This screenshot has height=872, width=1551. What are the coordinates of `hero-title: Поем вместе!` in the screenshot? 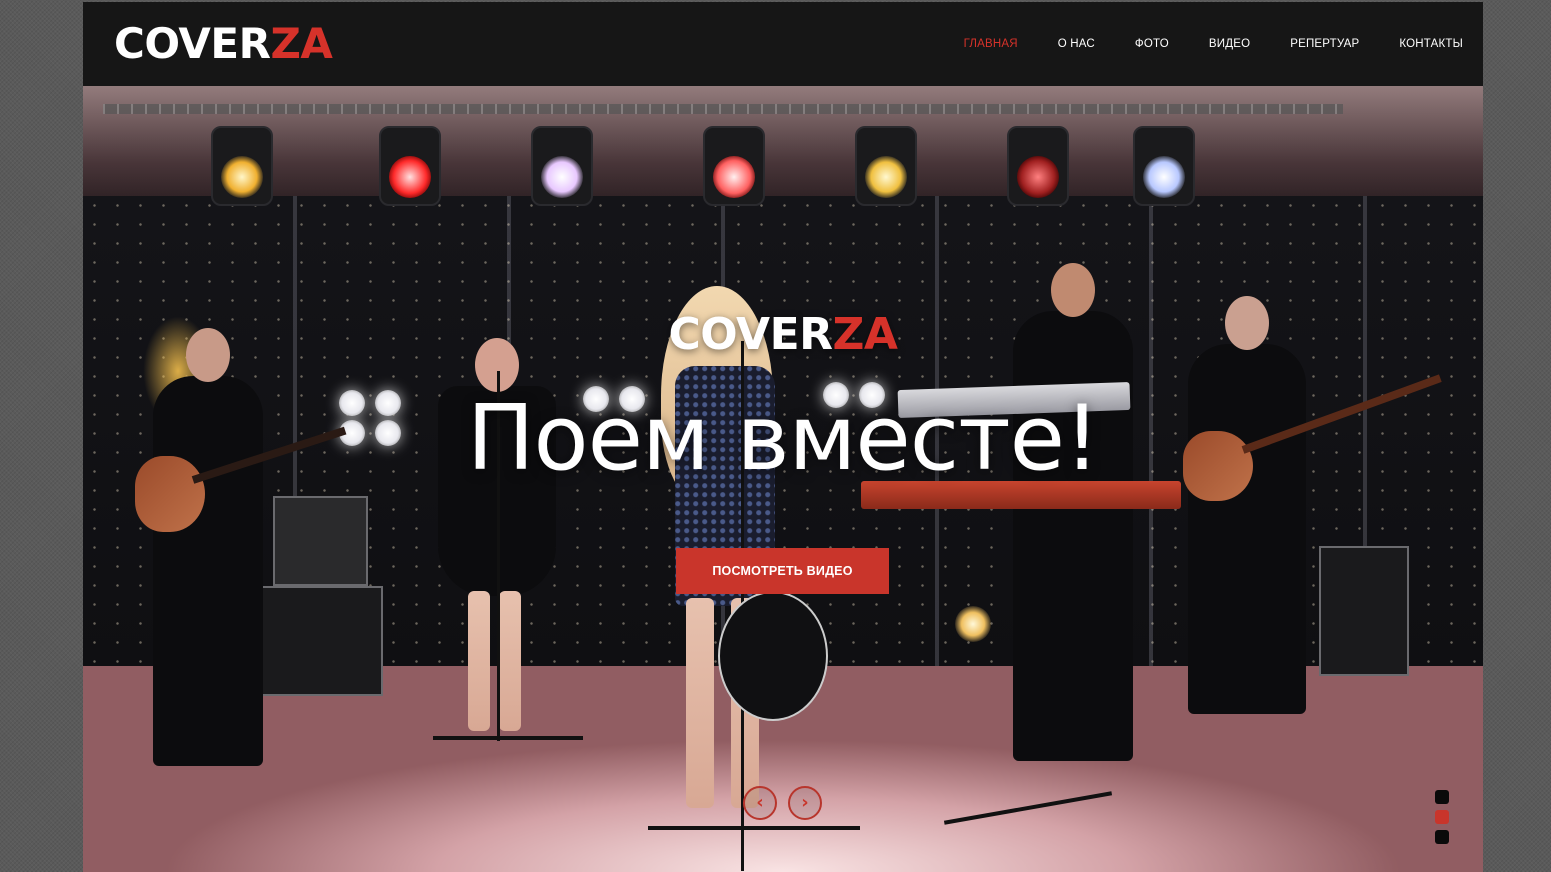 It's located at (783, 438).